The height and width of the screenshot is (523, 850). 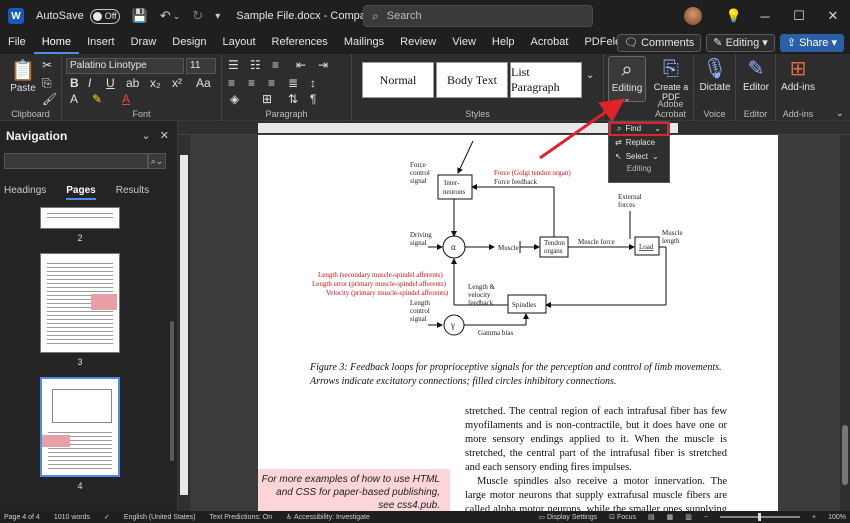 I want to click on document-scrollbar, so click(x=845, y=323).